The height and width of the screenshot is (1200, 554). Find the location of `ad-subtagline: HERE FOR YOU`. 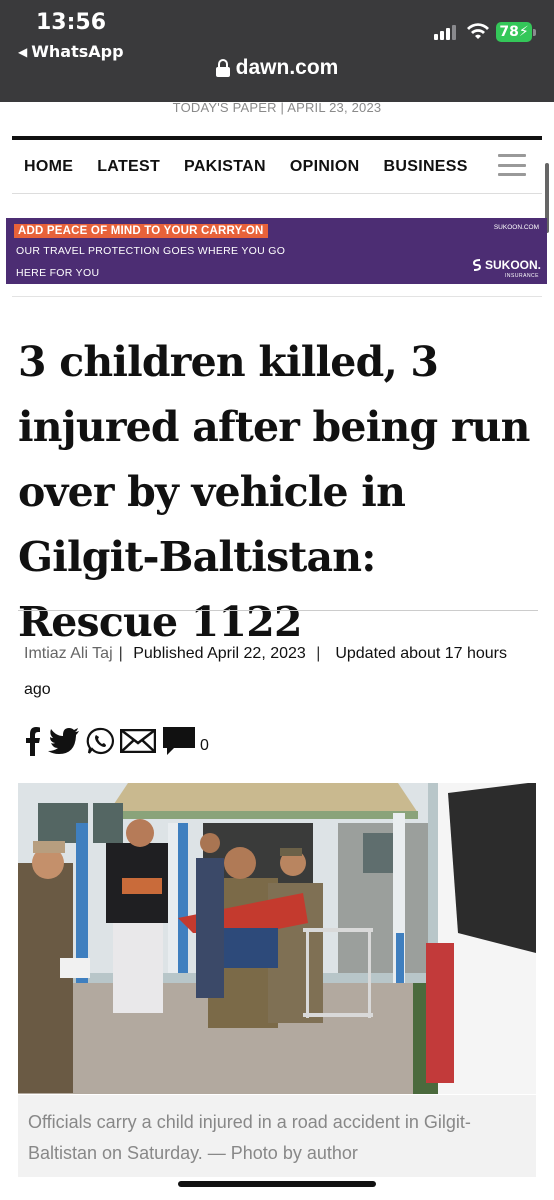

ad-subtagline: HERE FOR YOU is located at coordinates (58, 273).